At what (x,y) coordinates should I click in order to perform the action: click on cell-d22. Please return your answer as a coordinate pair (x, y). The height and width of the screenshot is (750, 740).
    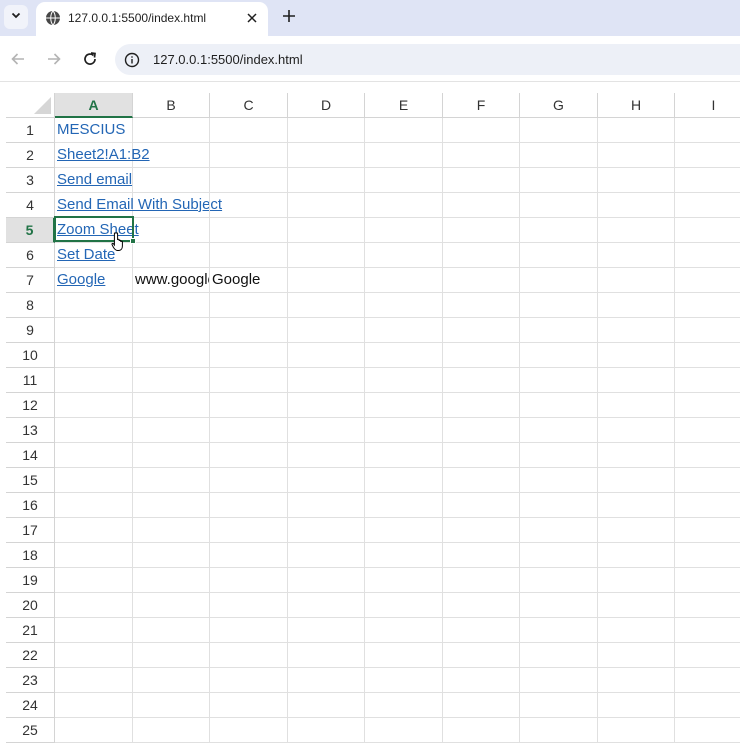
    Looking at the image, I should click on (326, 655).